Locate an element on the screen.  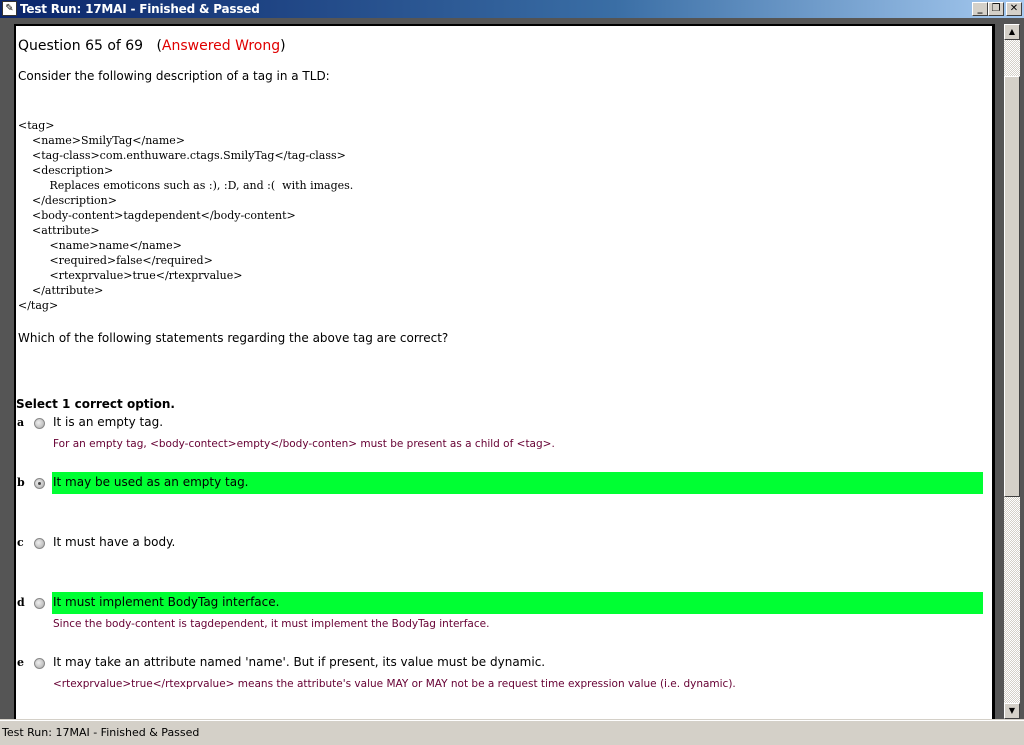
option-d: d It must implement BodyTag interface. is located at coordinates (500, 603).